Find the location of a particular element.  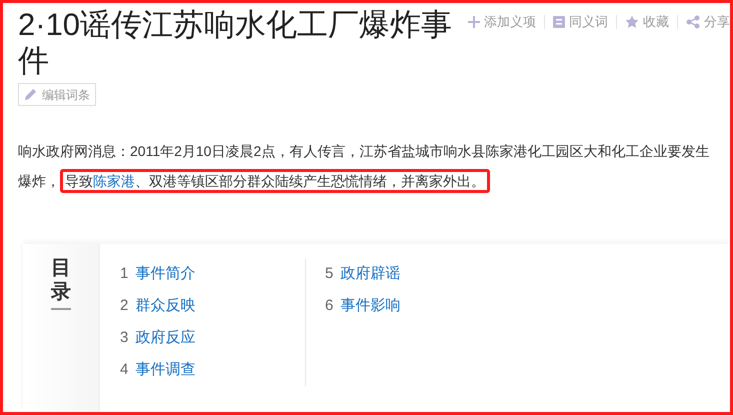

toc-label: 事件简介 is located at coordinates (165, 274).